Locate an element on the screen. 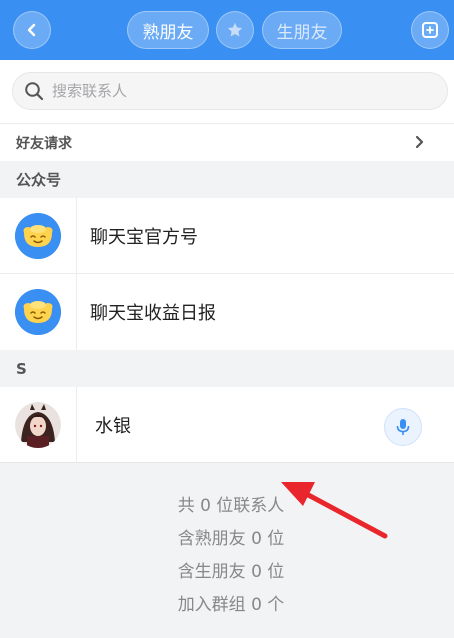 The width and height of the screenshot is (454, 638). tab-familiar-friends: 熟朋友 is located at coordinates (168, 30).